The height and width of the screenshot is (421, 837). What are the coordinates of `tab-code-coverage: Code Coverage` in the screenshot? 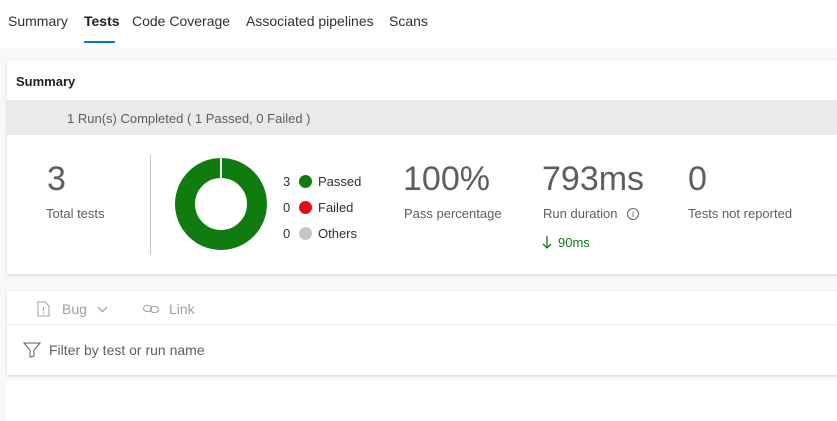 It's located at (181, 21).